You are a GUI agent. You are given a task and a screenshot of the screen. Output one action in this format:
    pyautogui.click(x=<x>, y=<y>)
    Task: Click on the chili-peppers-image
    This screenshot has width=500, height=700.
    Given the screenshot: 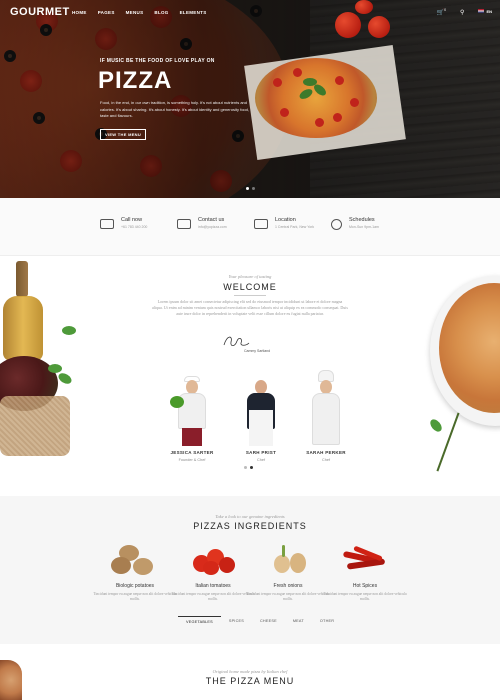 What is the action you would take?
    pyautogui.click(x=365, y=560)
    